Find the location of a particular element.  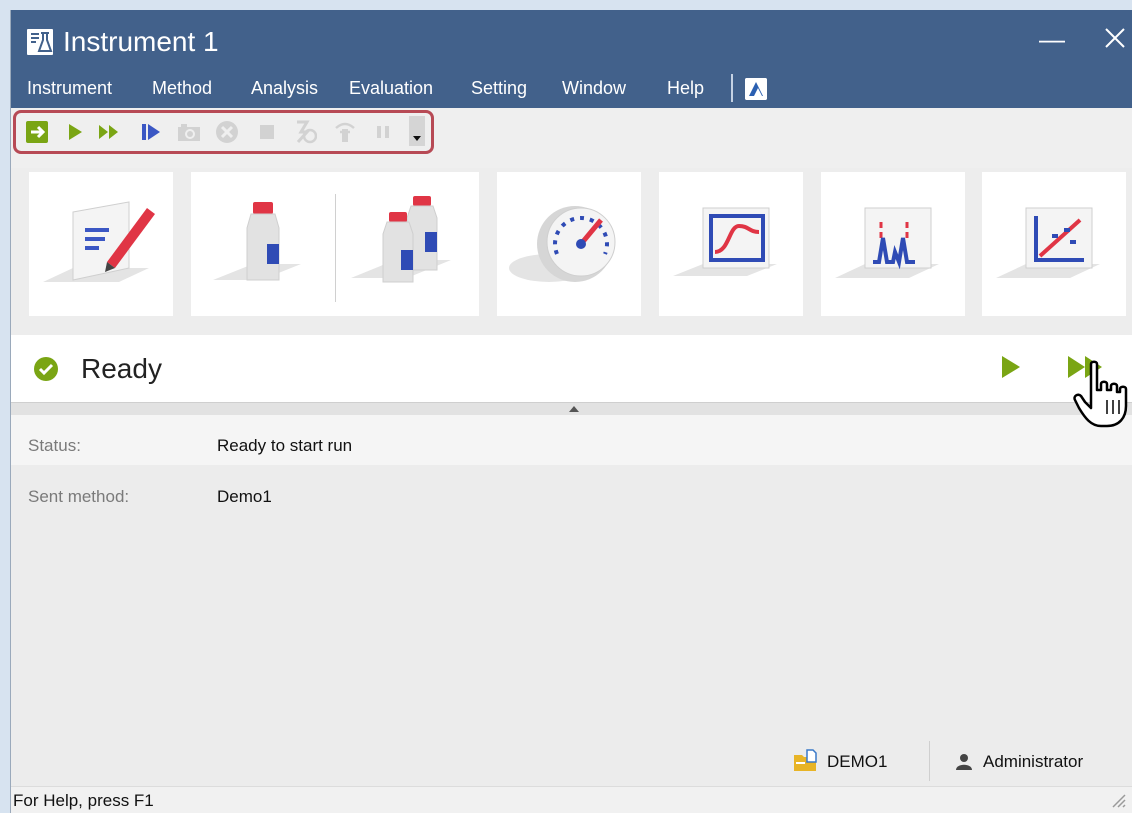

menu-instrument: Instrument is located at coordinates (69, 88).